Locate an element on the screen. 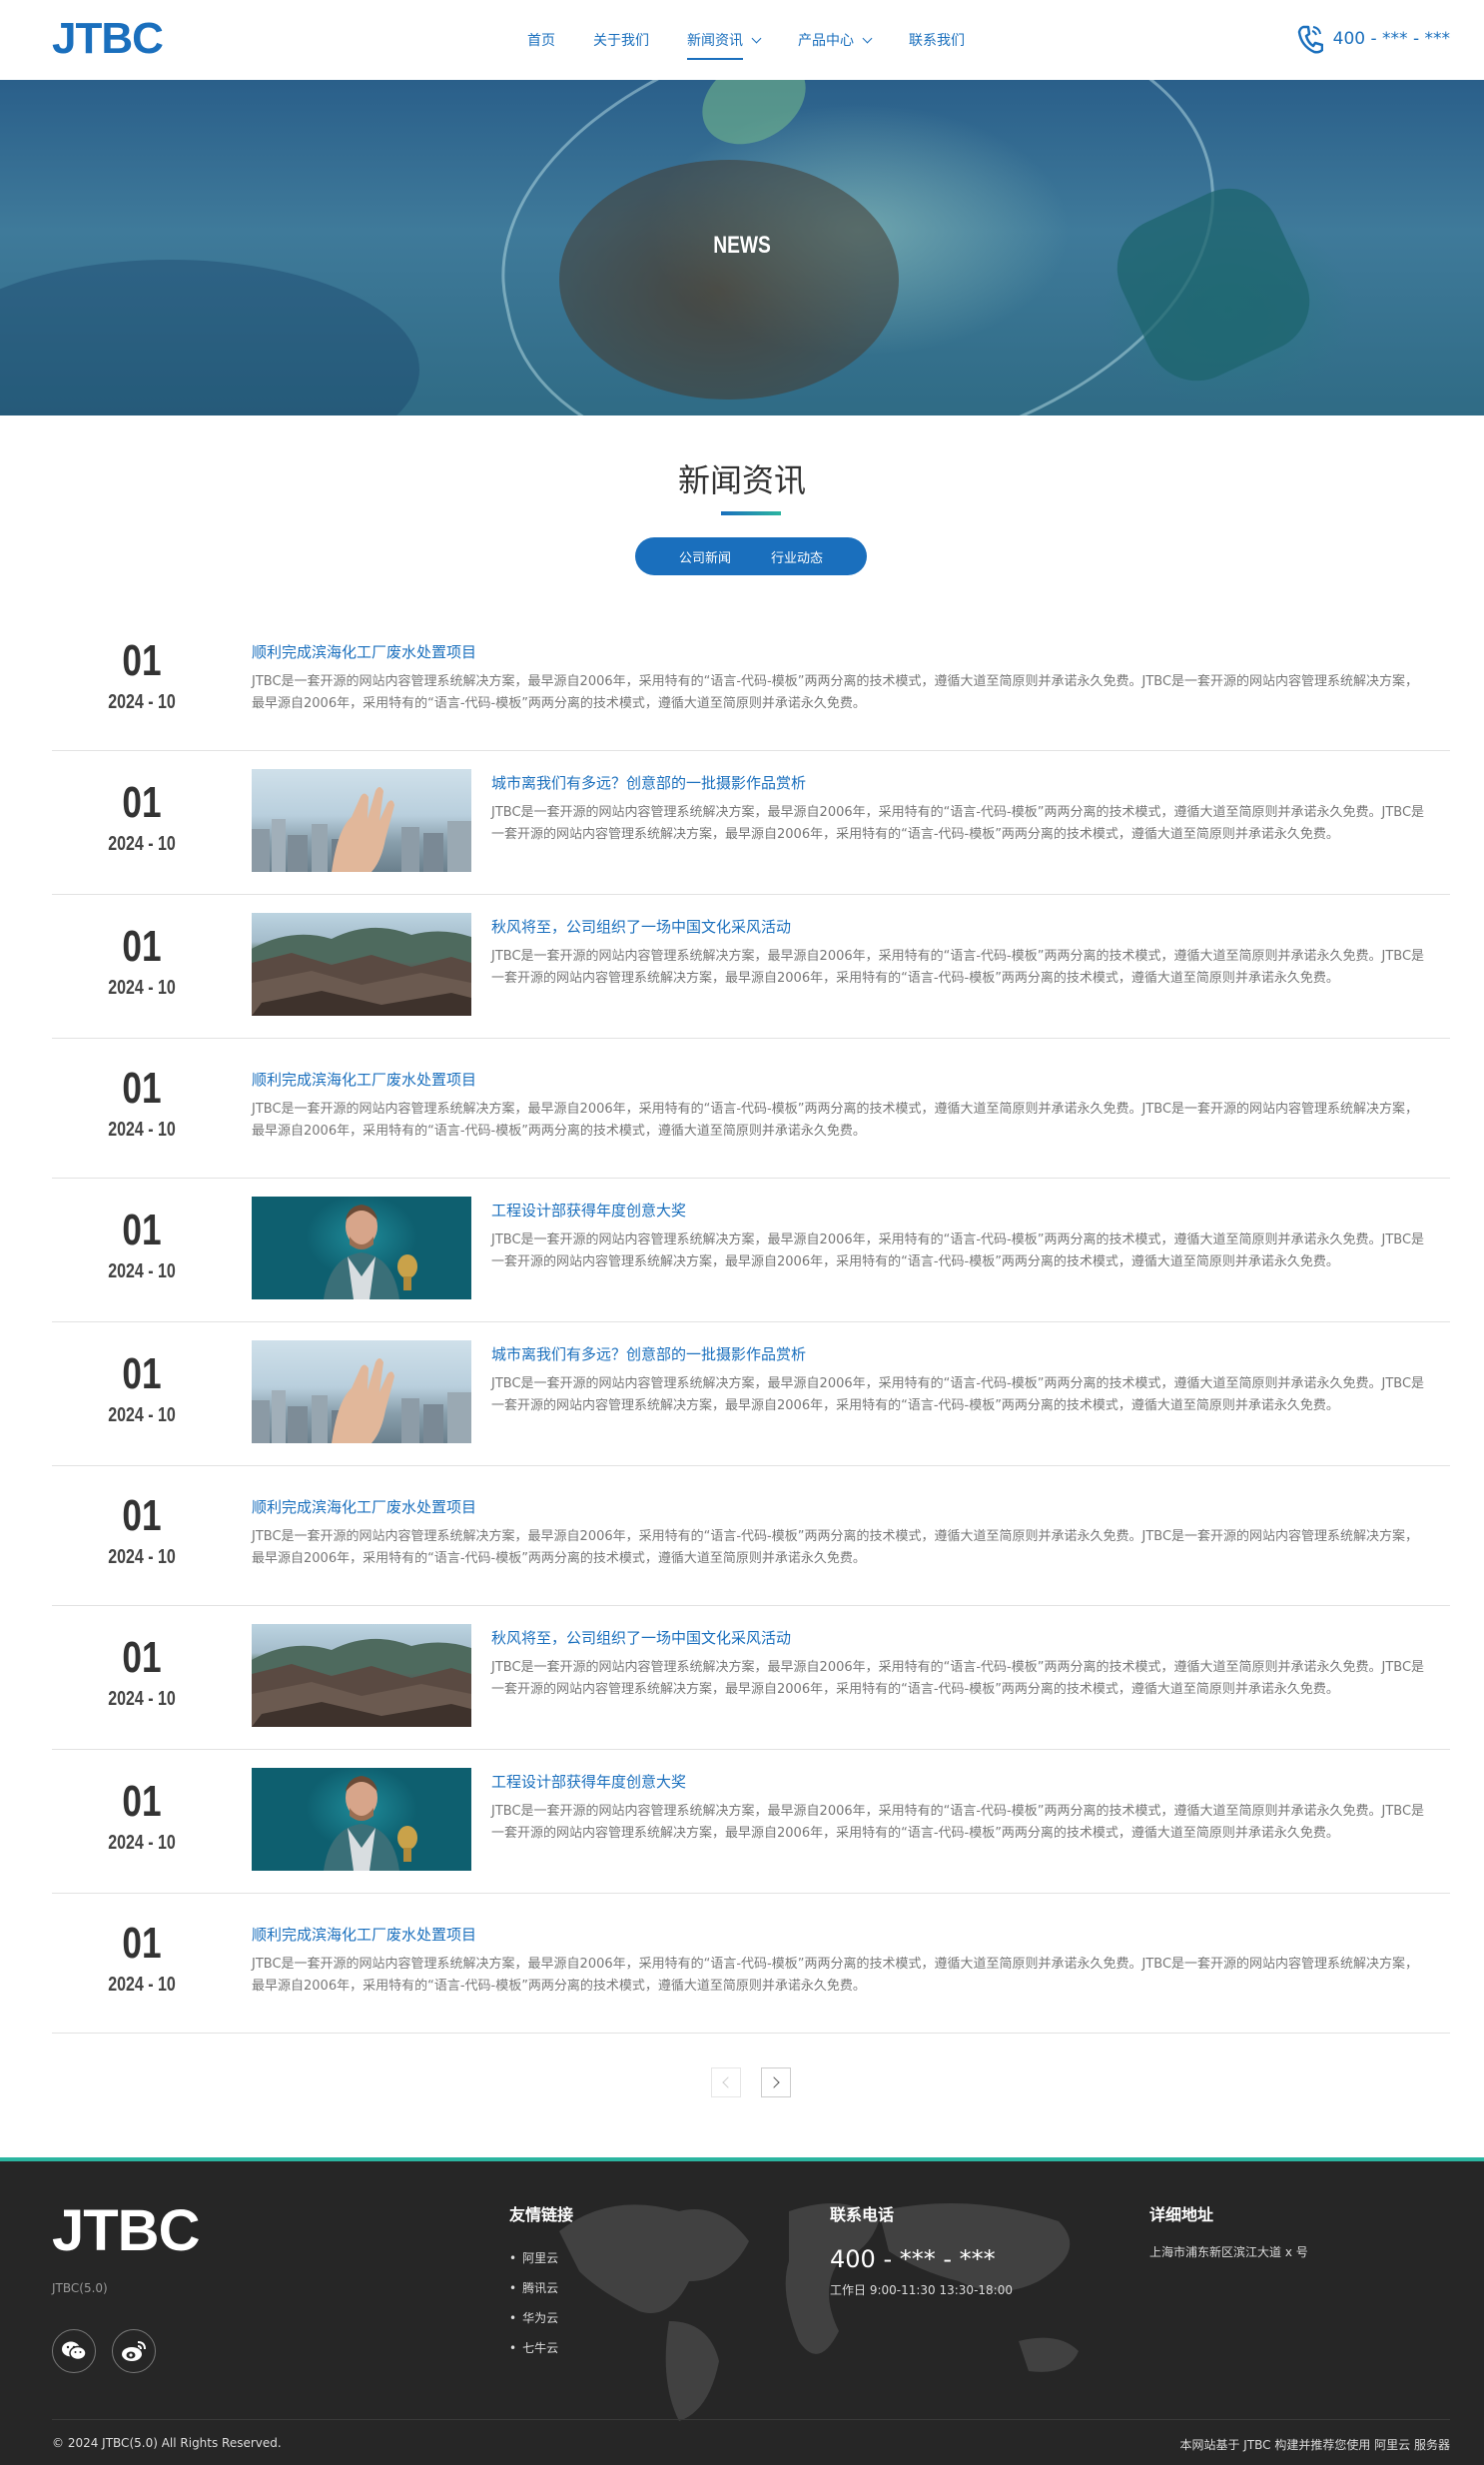 The image size is (1484, 2465). chevron-right-icon is located at coordinates (774, 2082).